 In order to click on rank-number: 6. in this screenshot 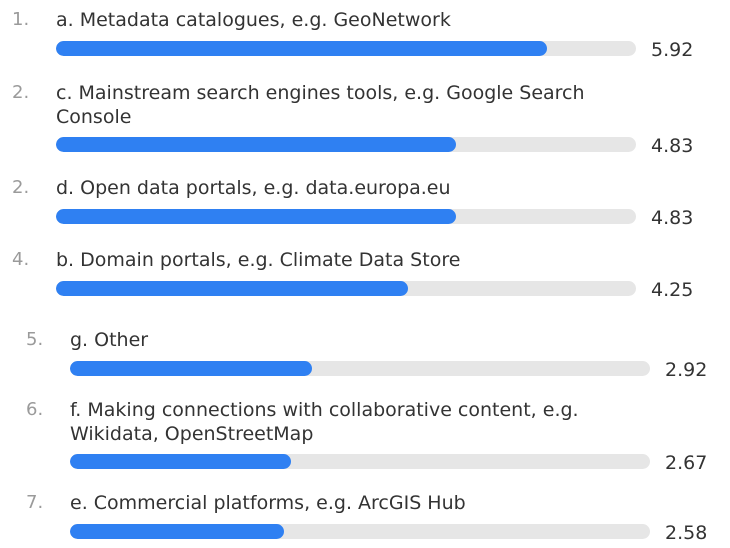, I will do `click(35, 409)`.